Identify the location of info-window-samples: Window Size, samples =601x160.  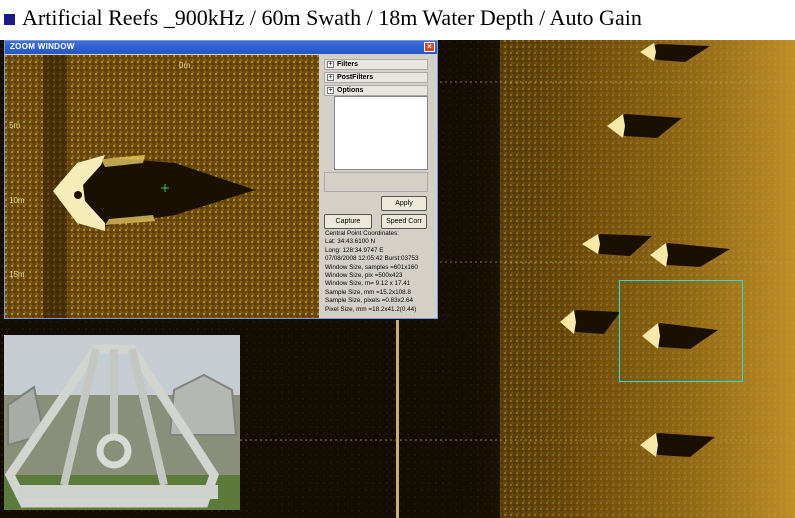
(371, 267).